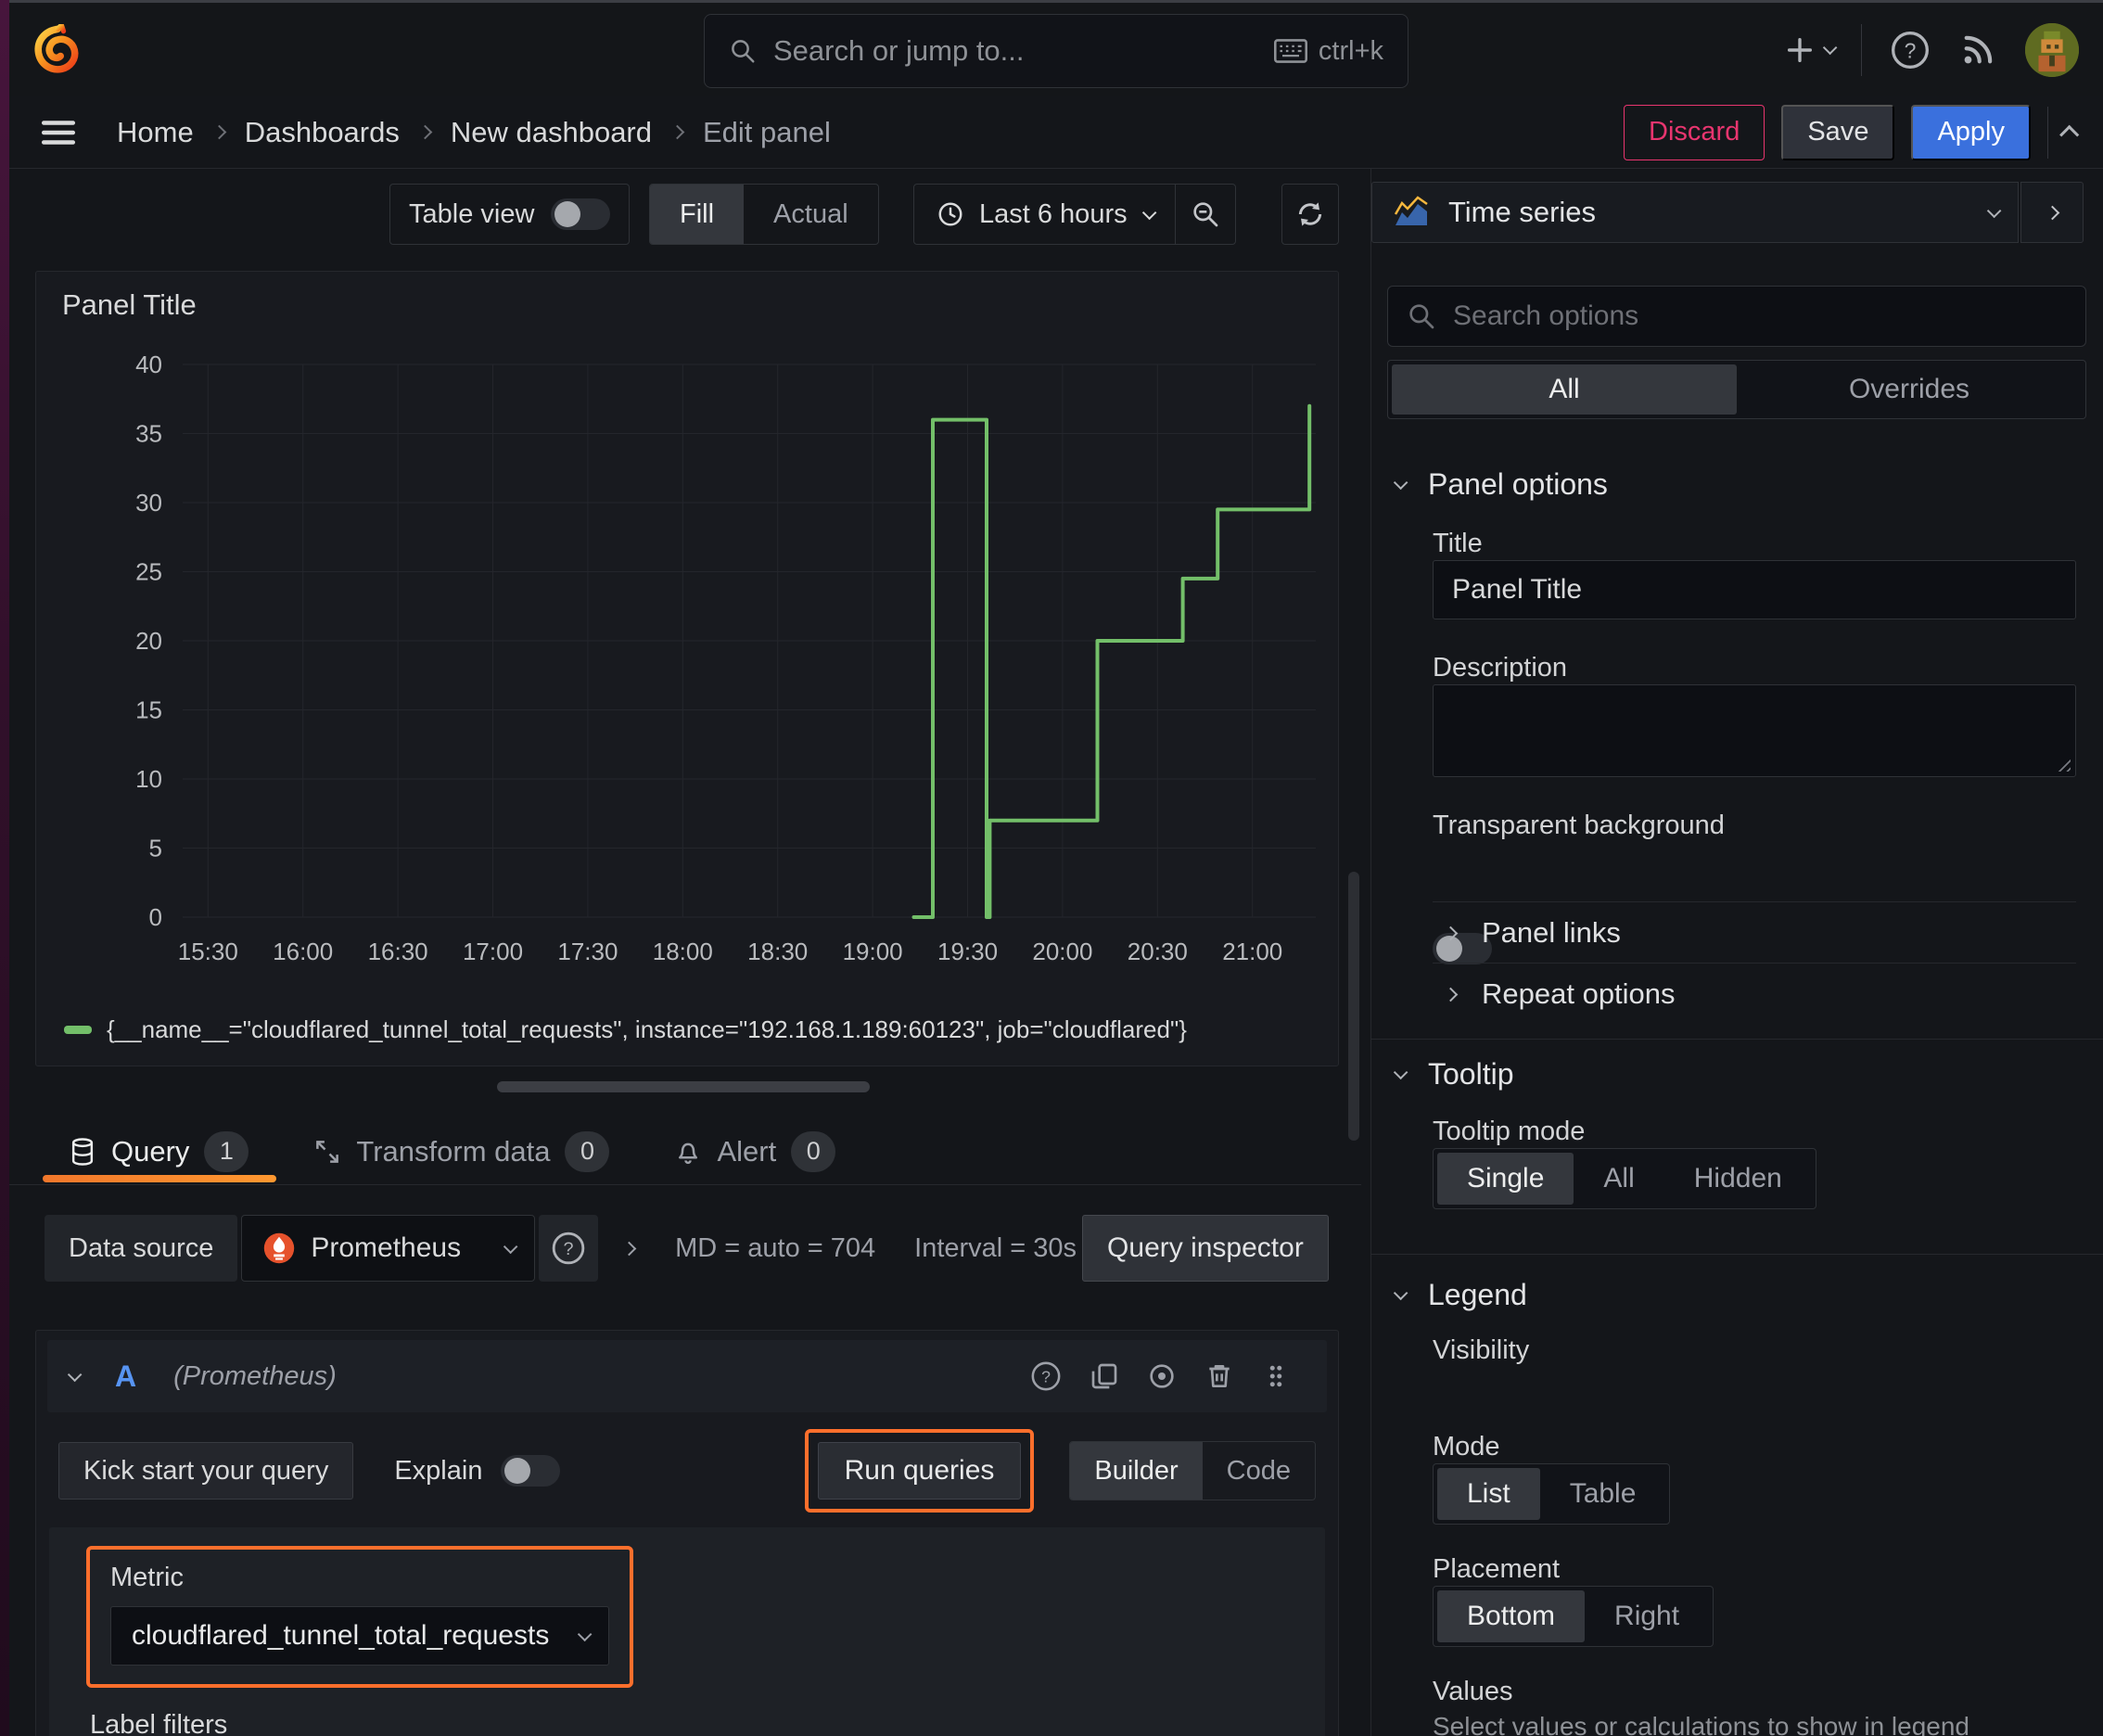 This screenshot has height=1736, width=2103. Describe the element at coordinates (767, 131) in the screenshot. I see `breadcrumb-edit-panel: Edit panel` at that location.